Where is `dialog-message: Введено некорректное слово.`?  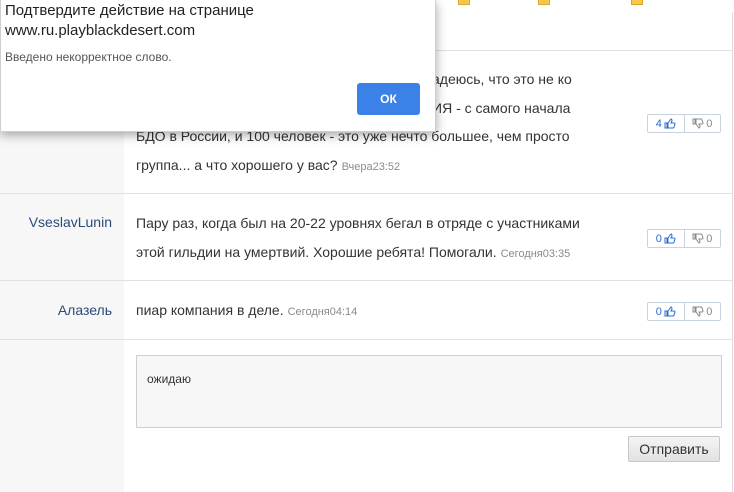 dialog-message: Введено некорректное слово. is located at coordinates (88, 57).